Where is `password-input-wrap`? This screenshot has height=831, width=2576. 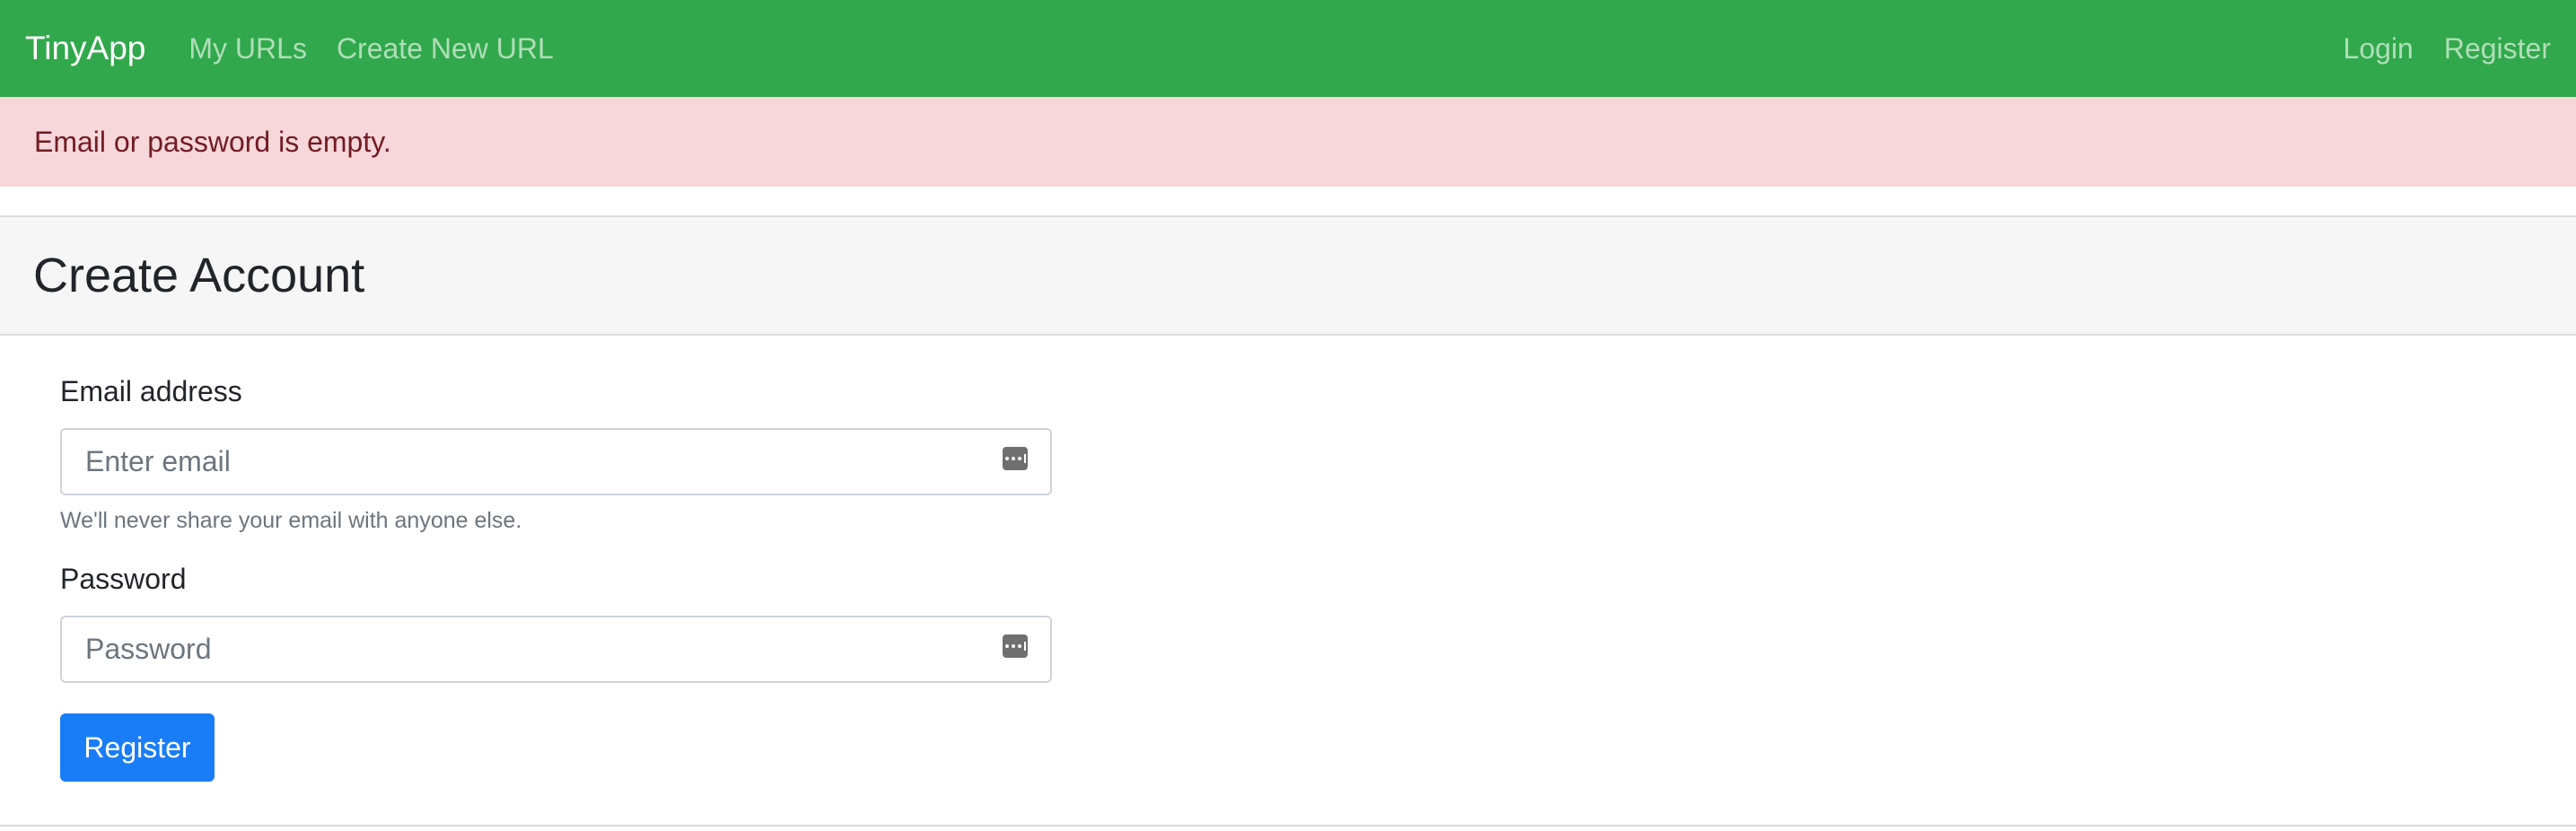 password-input-wrap is located at coordinates (556, 649).